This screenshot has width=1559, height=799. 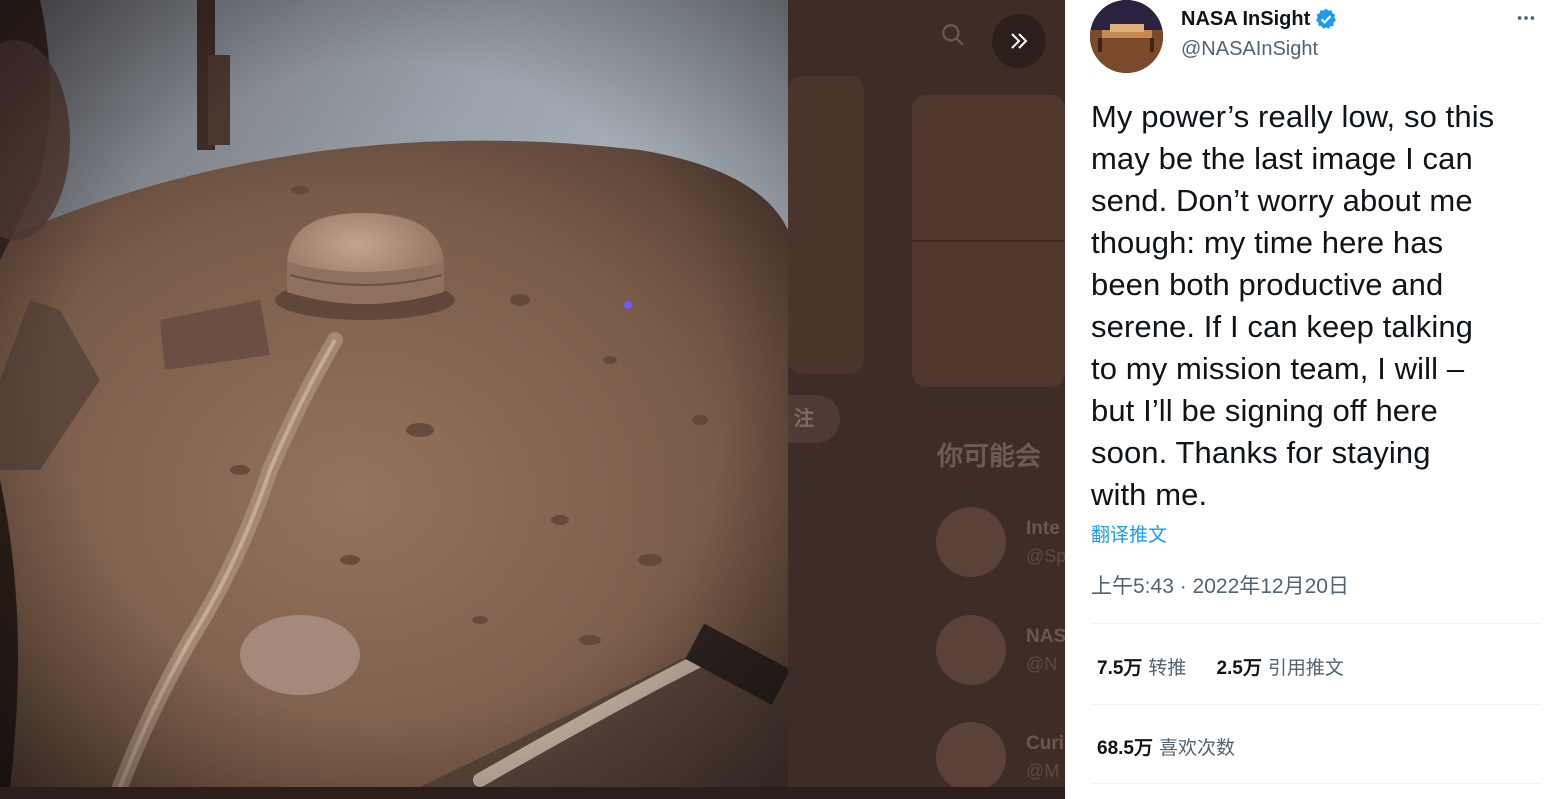 What do you see at coordinates (532, 793) in the screenshot?
I see `dimmed-caption-strip` at bounding box center [532, 793].